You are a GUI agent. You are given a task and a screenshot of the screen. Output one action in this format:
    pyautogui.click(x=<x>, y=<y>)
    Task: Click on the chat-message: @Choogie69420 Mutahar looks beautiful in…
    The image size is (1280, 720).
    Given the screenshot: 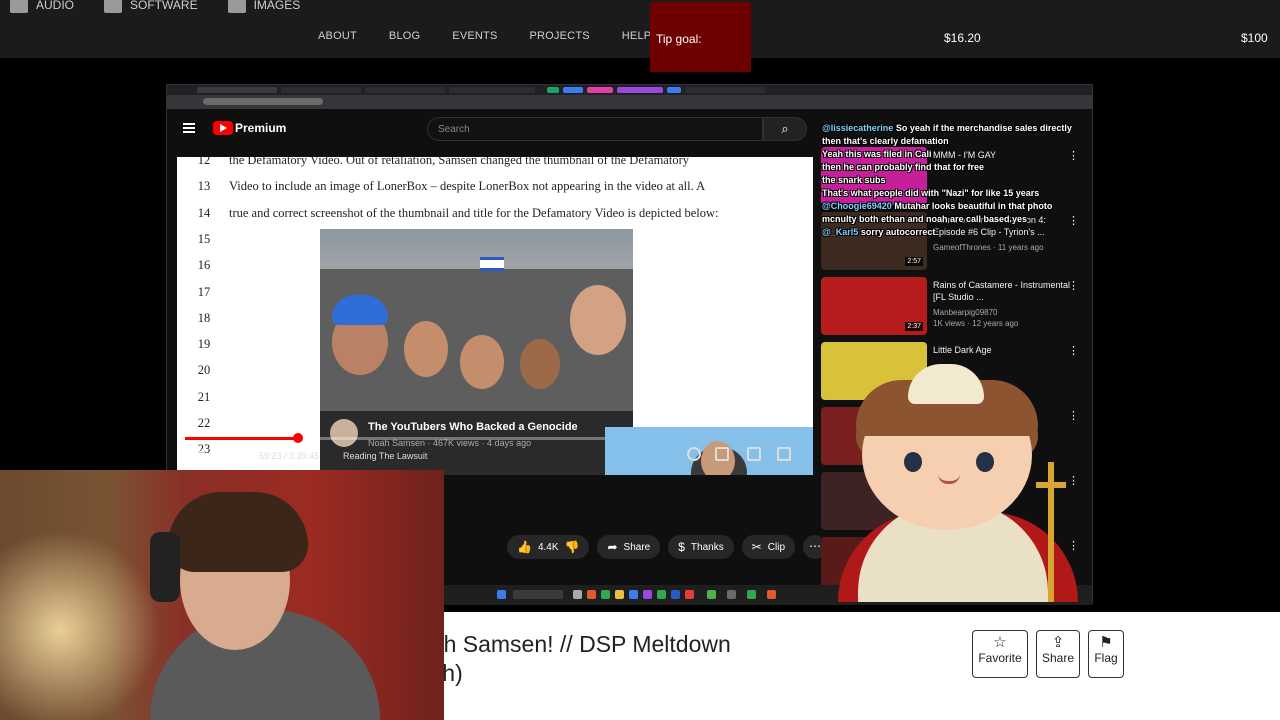 What is the action you would take?
    pyautogui.click(x=953, y=206)
    